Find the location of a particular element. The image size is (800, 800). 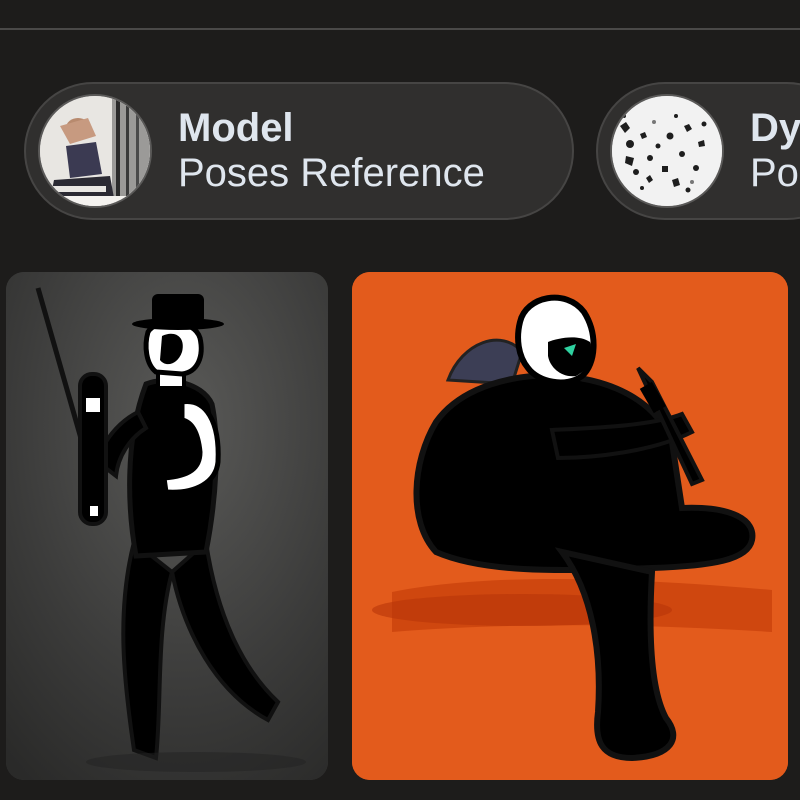

top-divider is located at coordinates (400, 29).